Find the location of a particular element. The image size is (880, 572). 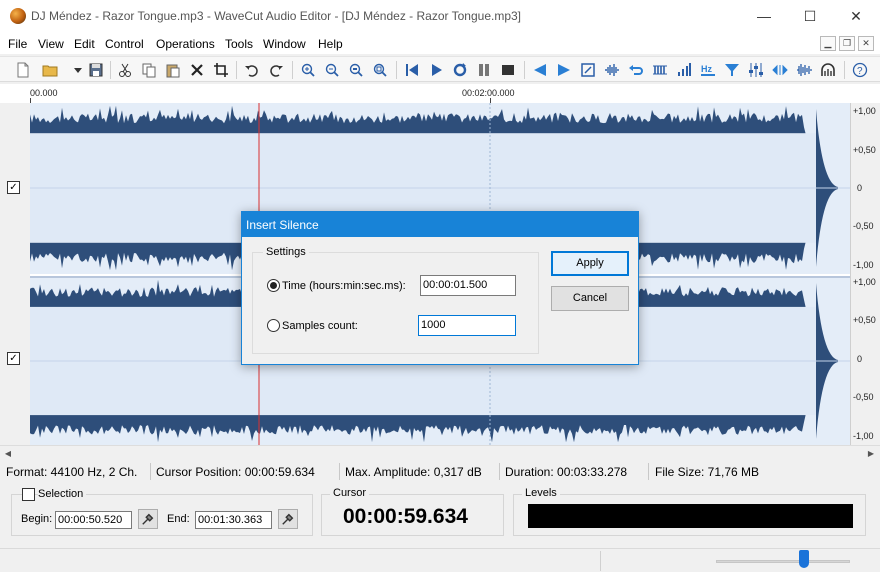

begin-pick-icon is located at coordinates (148, 519).